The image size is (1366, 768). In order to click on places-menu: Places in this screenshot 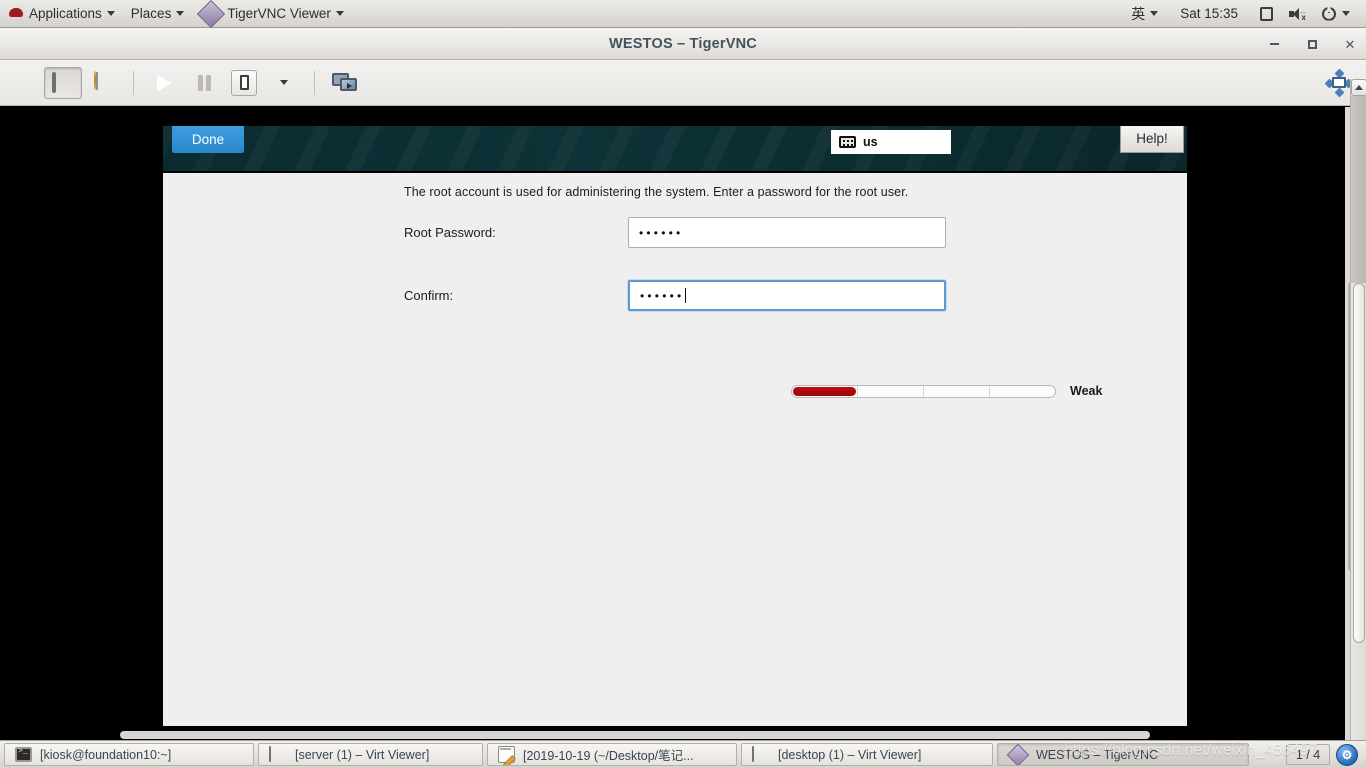, I will do `click(158, 13)`.